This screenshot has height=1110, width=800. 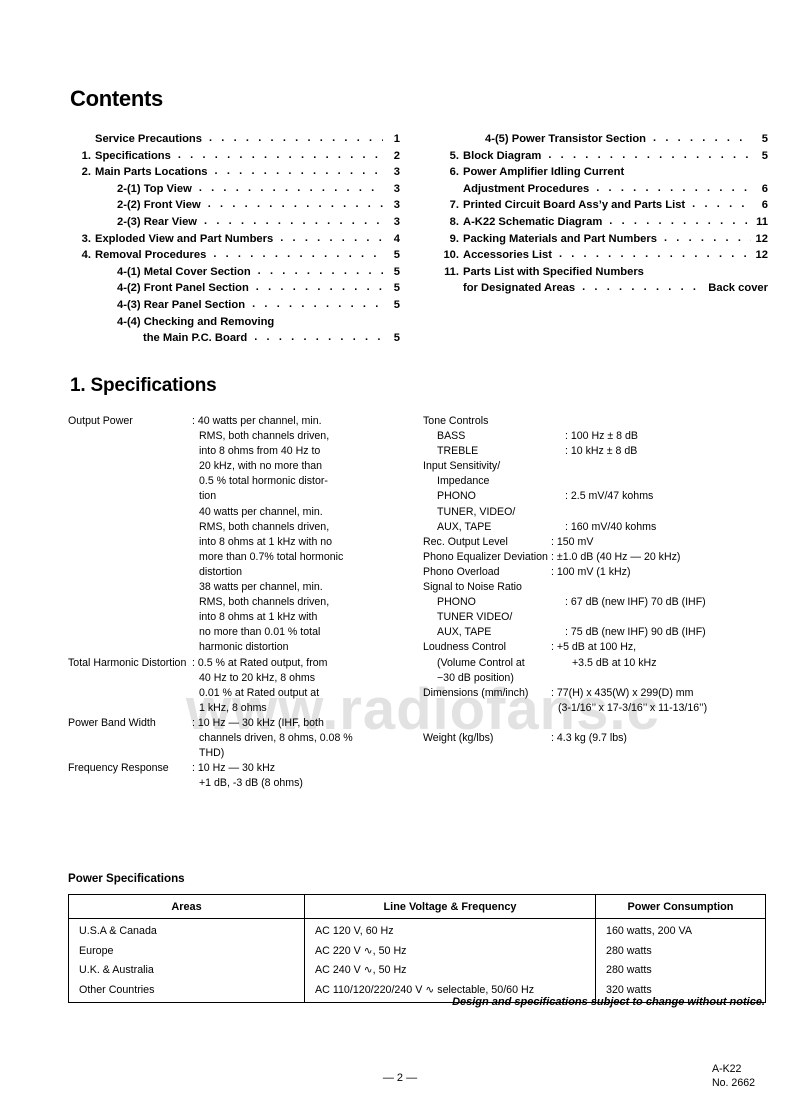 What do you see at coordinates (454, 155) in the screenshot?
I see `toc-entry-number: 5.` at bounding box center [454, 155].